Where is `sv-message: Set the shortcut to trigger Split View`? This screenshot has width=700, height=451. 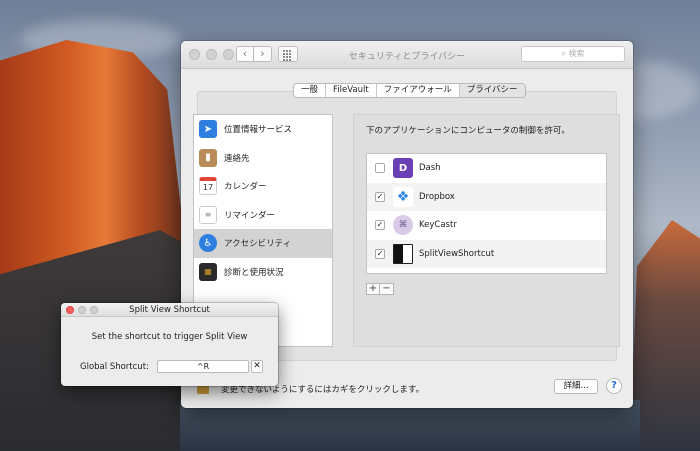 sv-message: Set the shortcut to trigger Split View is located at coordinates (169, 337).